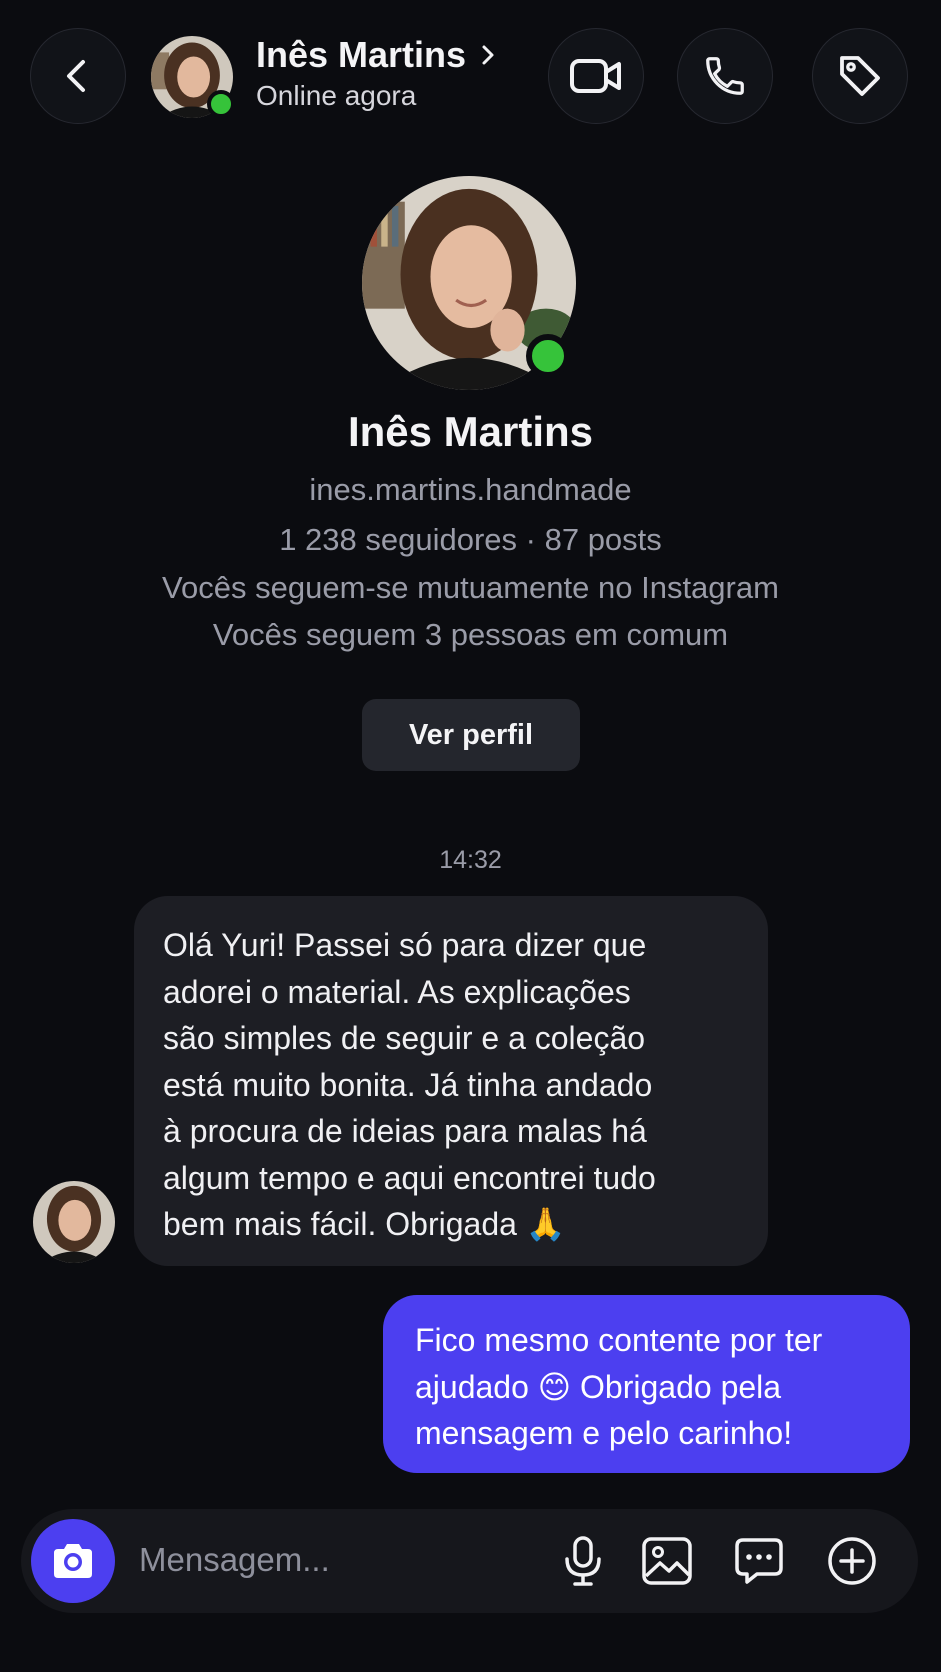  Describe the element at coordinates (471, 735) in the screenshot. I see `view-profile-button: Ver perfil` at that location.